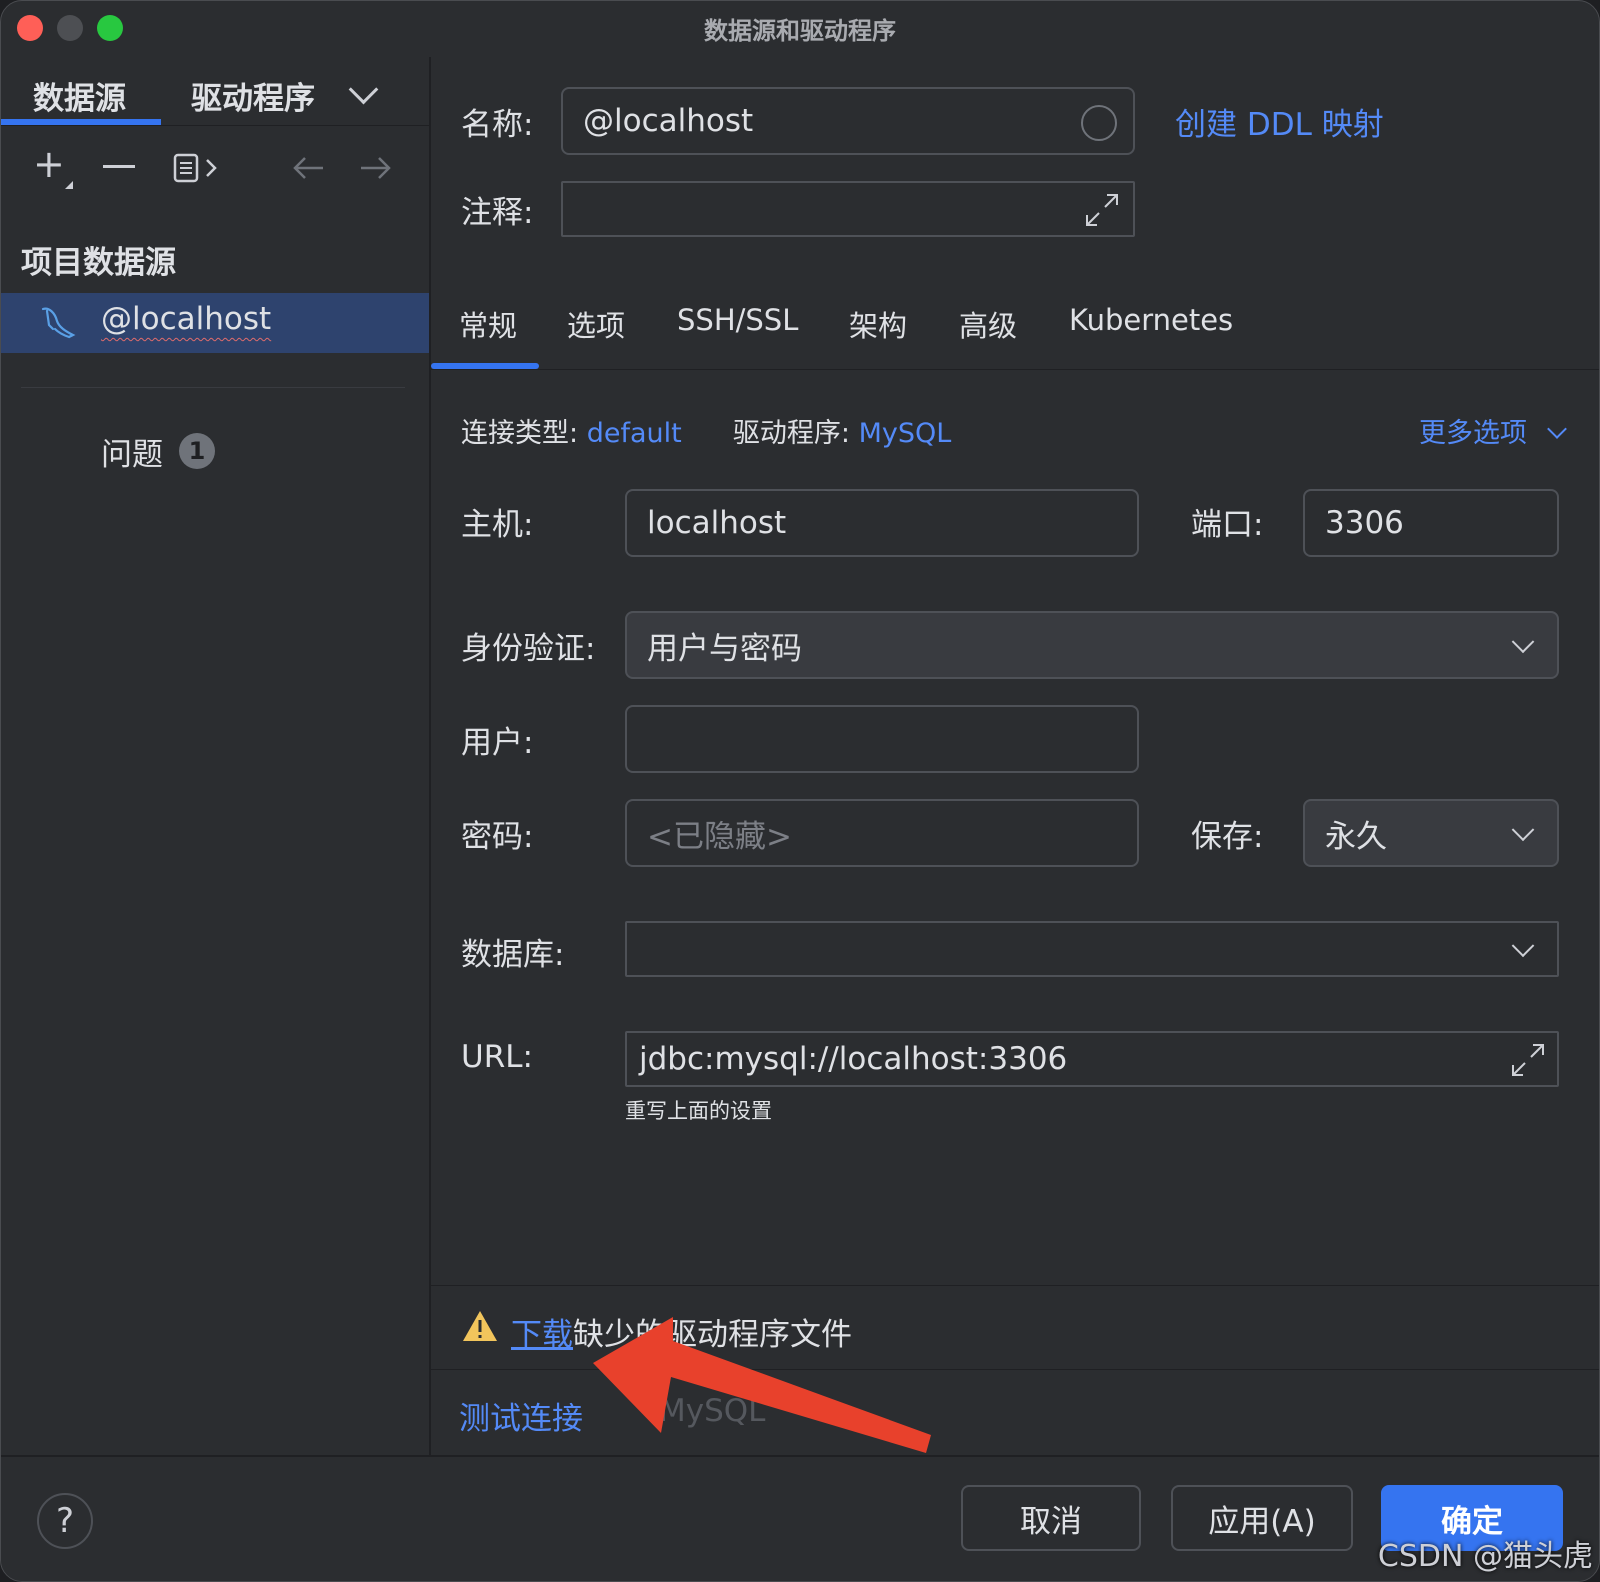  What do you see at coordinates (69, 185) in the screenshot?
I see `dropdown-corner-icon` at bounding box center [69, 185].